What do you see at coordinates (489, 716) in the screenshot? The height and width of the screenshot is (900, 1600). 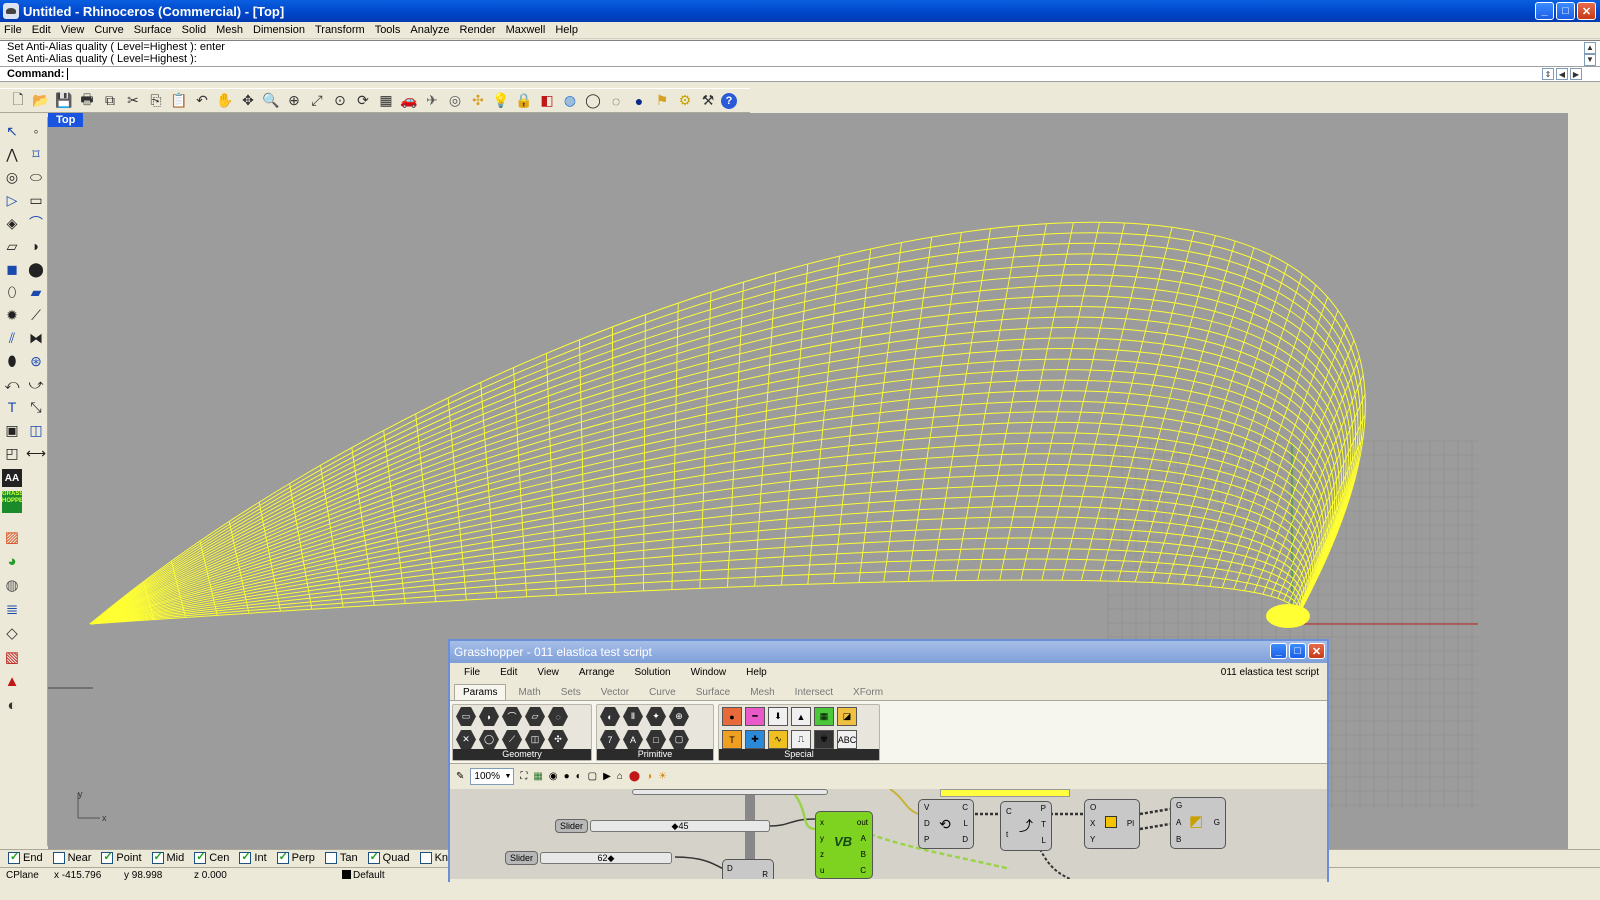 I see `brep-param-icon: ◗` at bounding box center [489, 716].